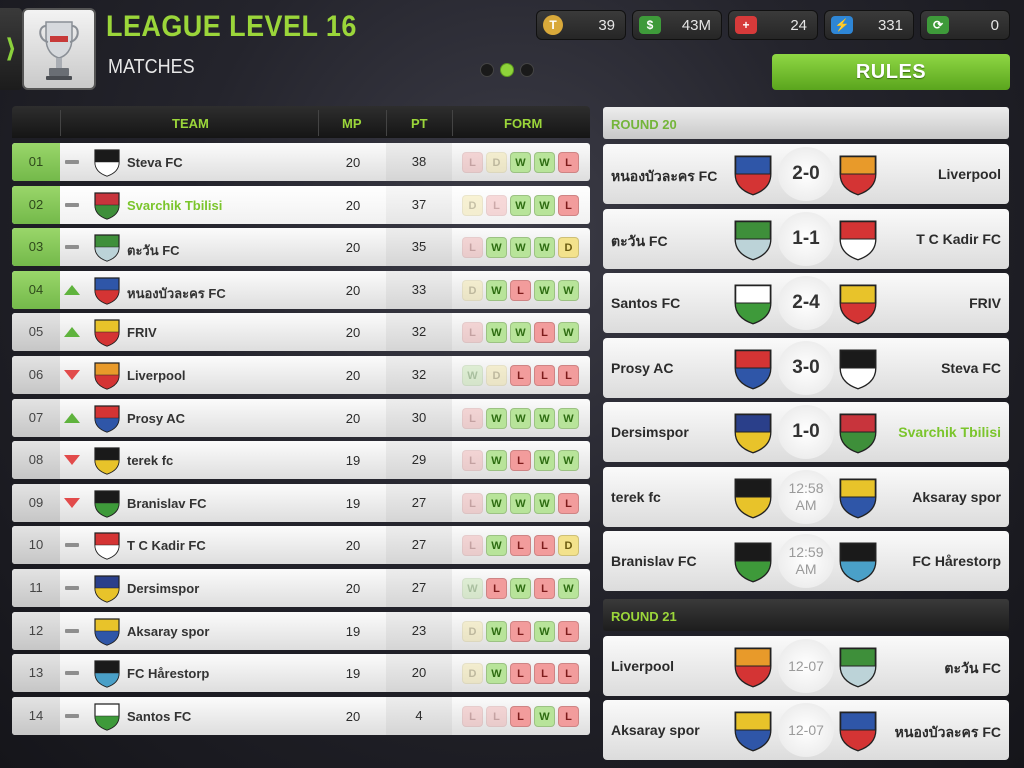 This screenshot has height=768, width=1024. Describe the element at coordinates (650, 432) in the screenshot. I see `home-team: Dersimspor` at that location.